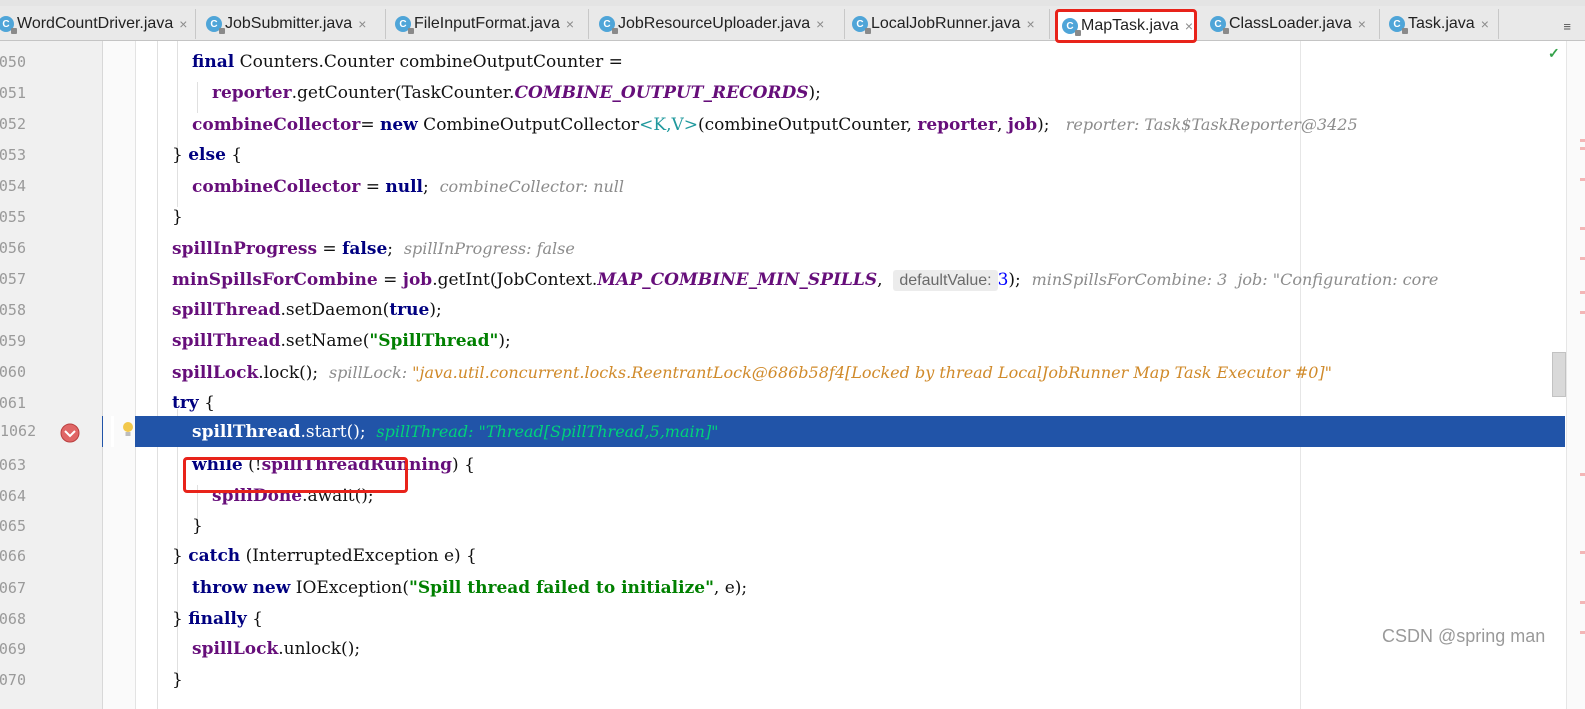 The image size is (1585, 709). Describe the element at coordinates (1211, 124) in the screenshot. I see `debug-inline-value: reporter: Task$TaskReporter@3425` at that location.